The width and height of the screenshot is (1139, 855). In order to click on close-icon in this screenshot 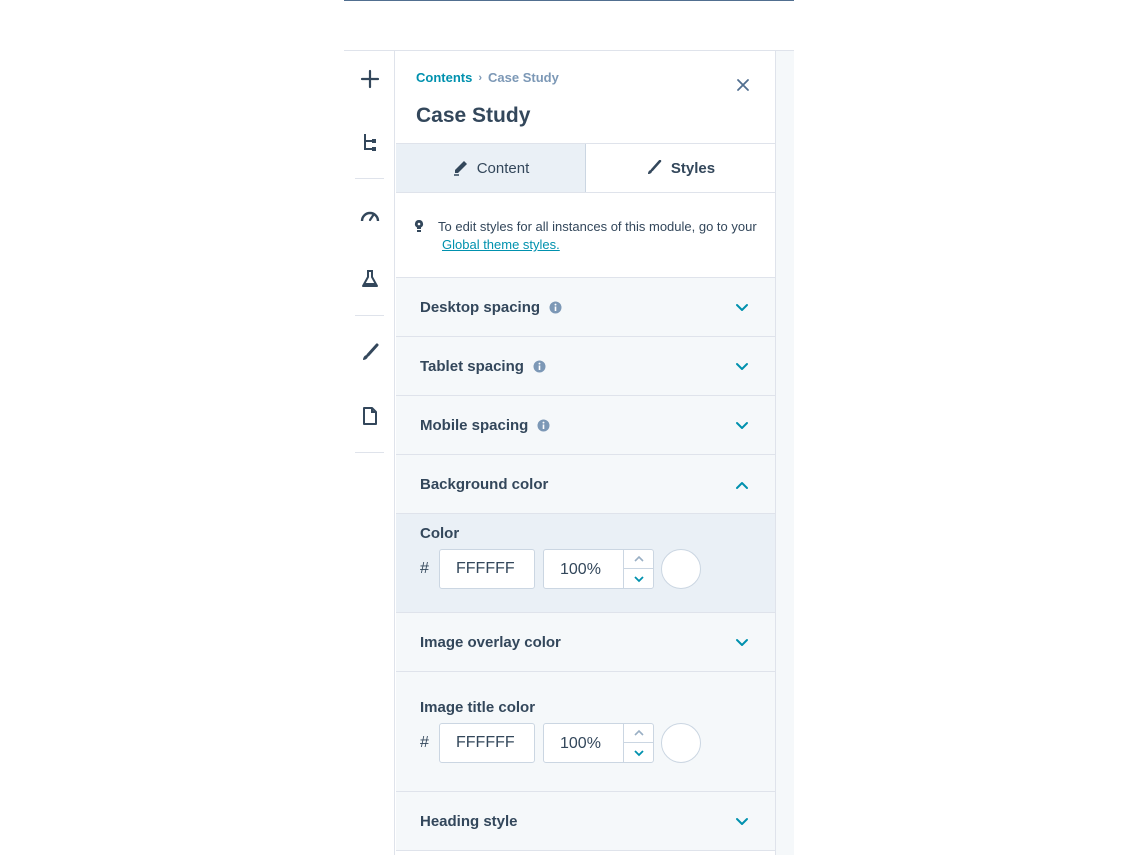, I will do `click(743, 85)`.